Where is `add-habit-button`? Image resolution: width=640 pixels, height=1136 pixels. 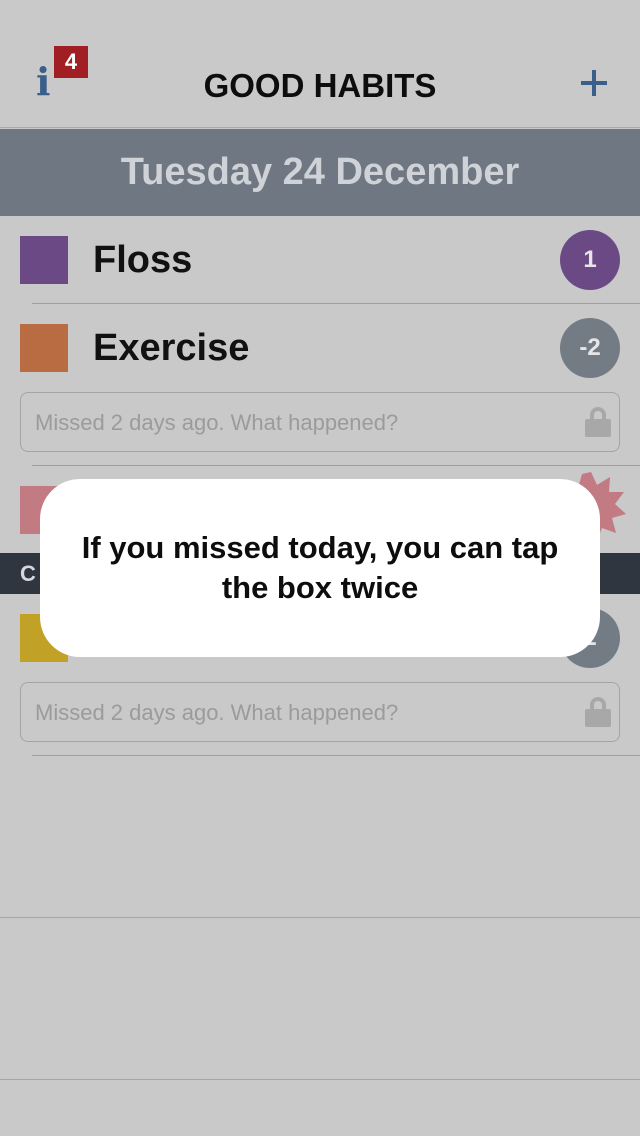
add-habit-button is located at coordinates (594, 84).